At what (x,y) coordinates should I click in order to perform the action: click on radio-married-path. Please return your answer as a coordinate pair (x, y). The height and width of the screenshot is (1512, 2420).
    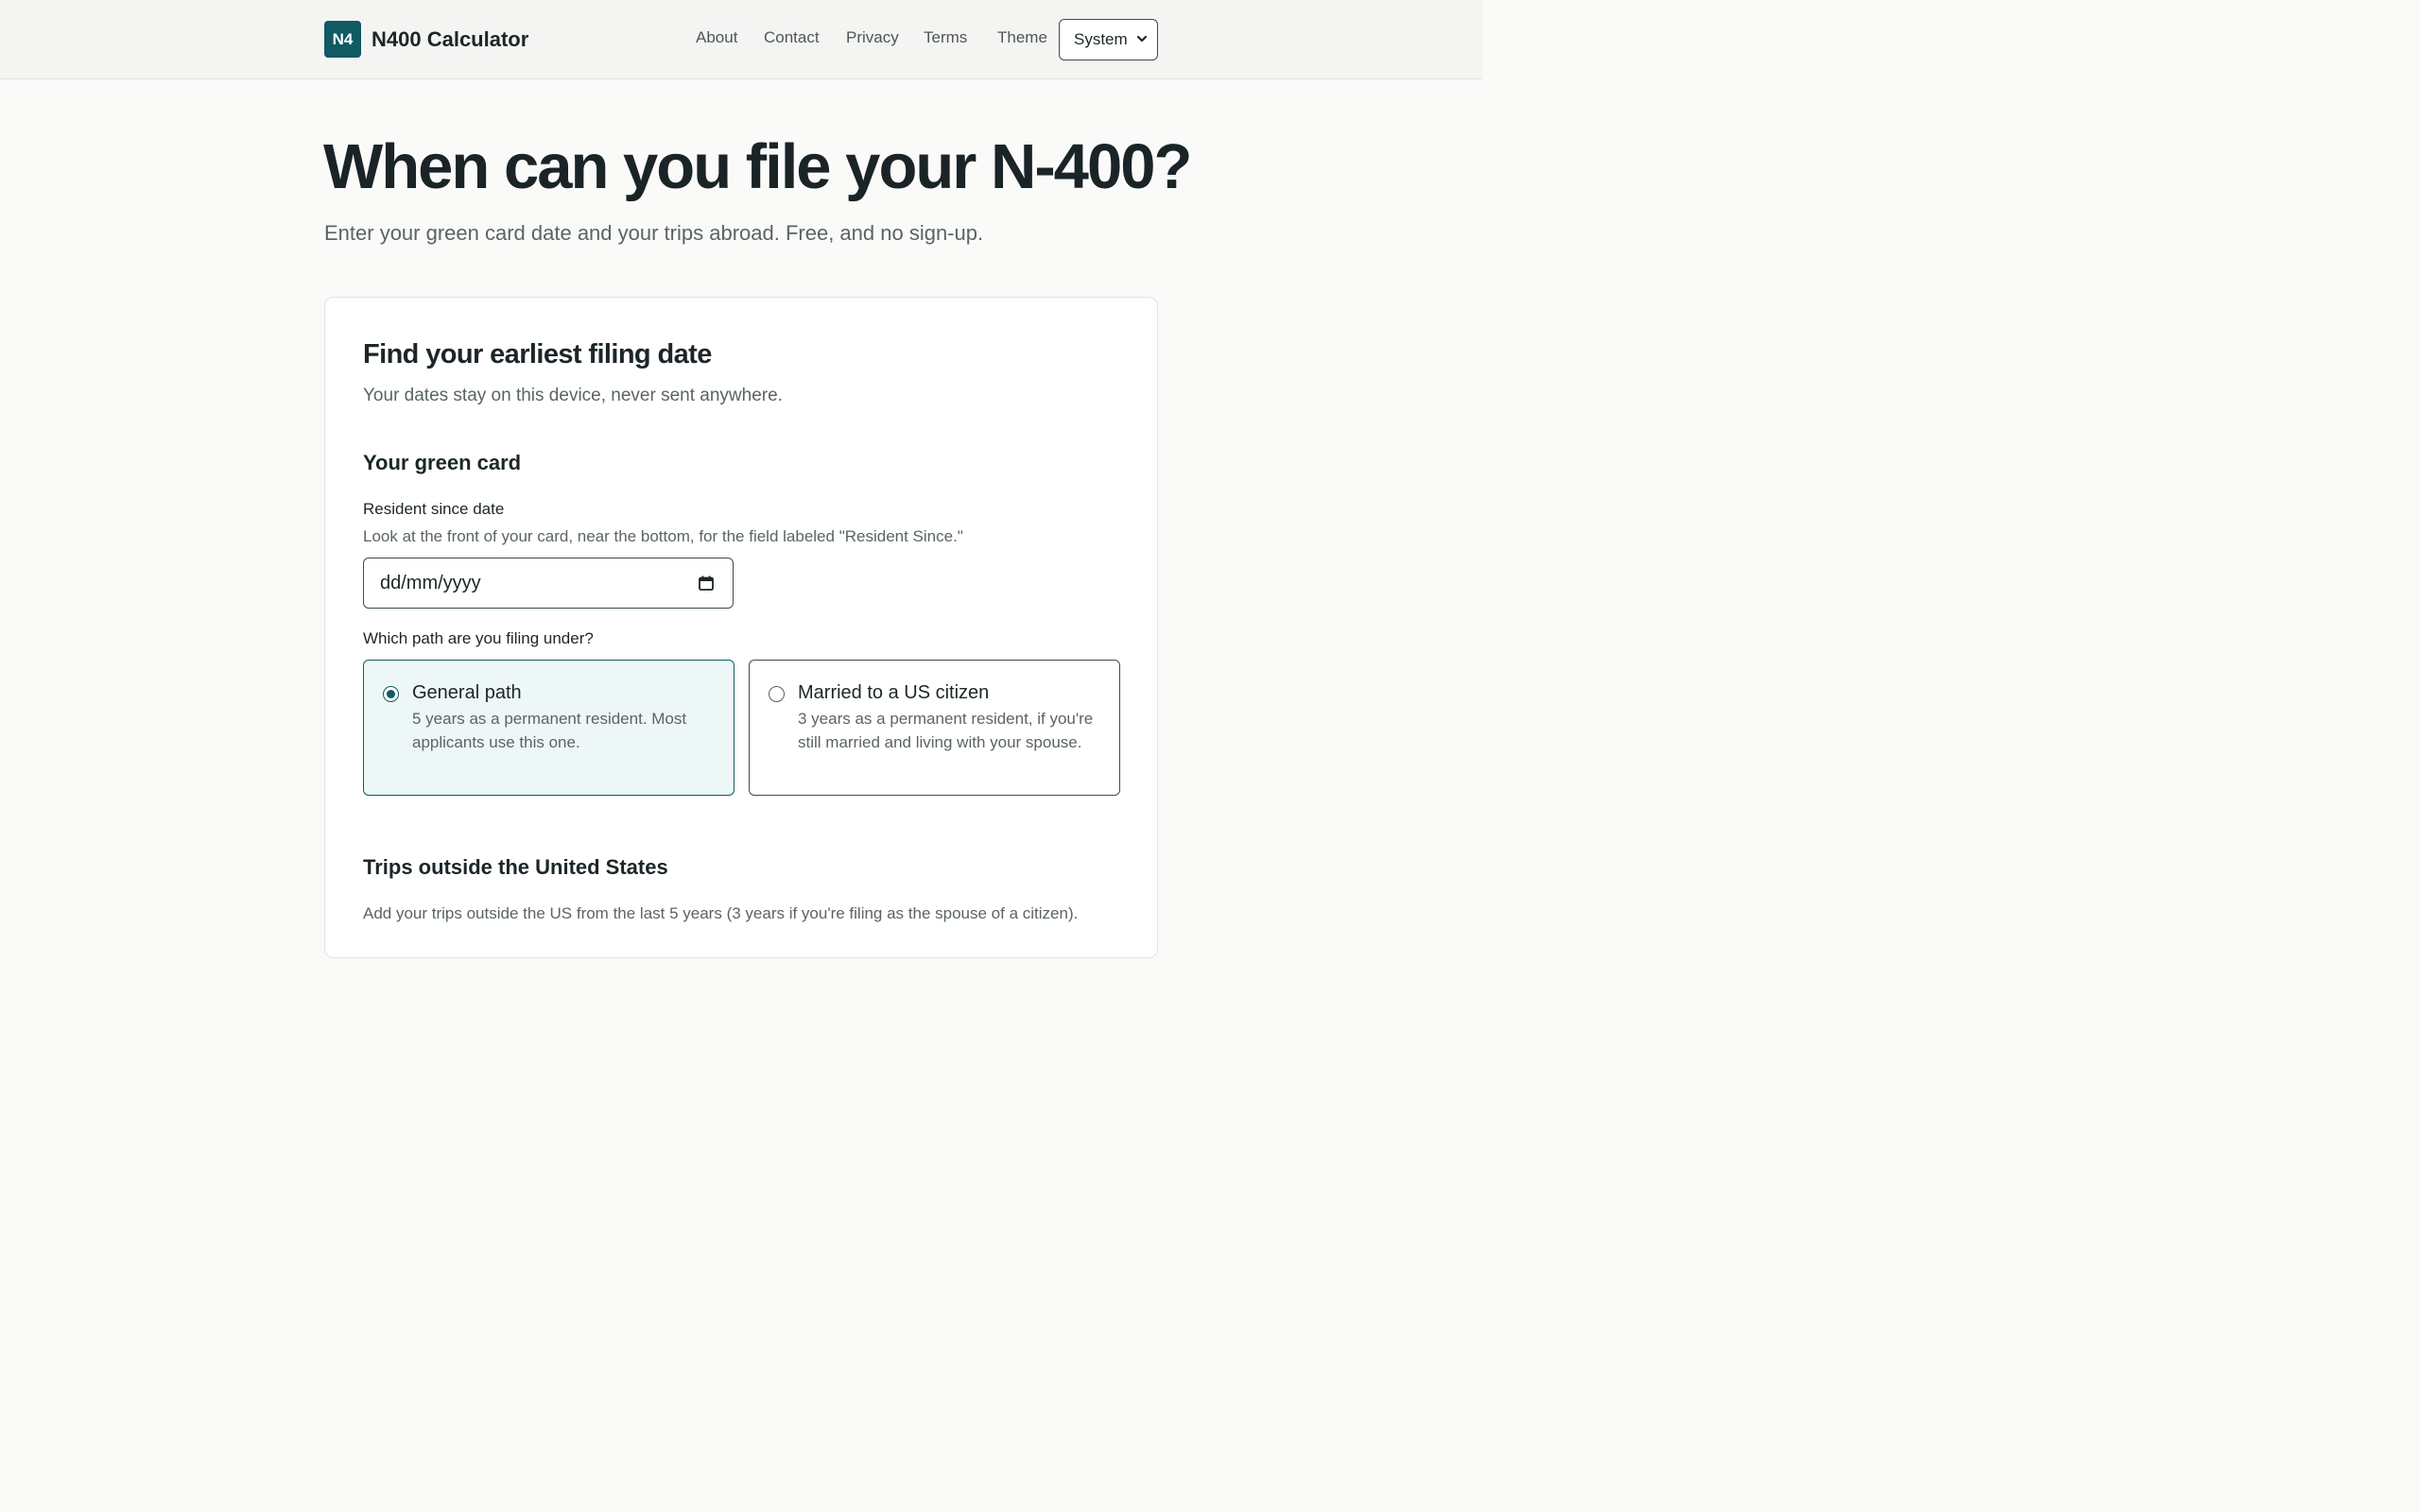
    Looking at the image, I should click on (777, 694).